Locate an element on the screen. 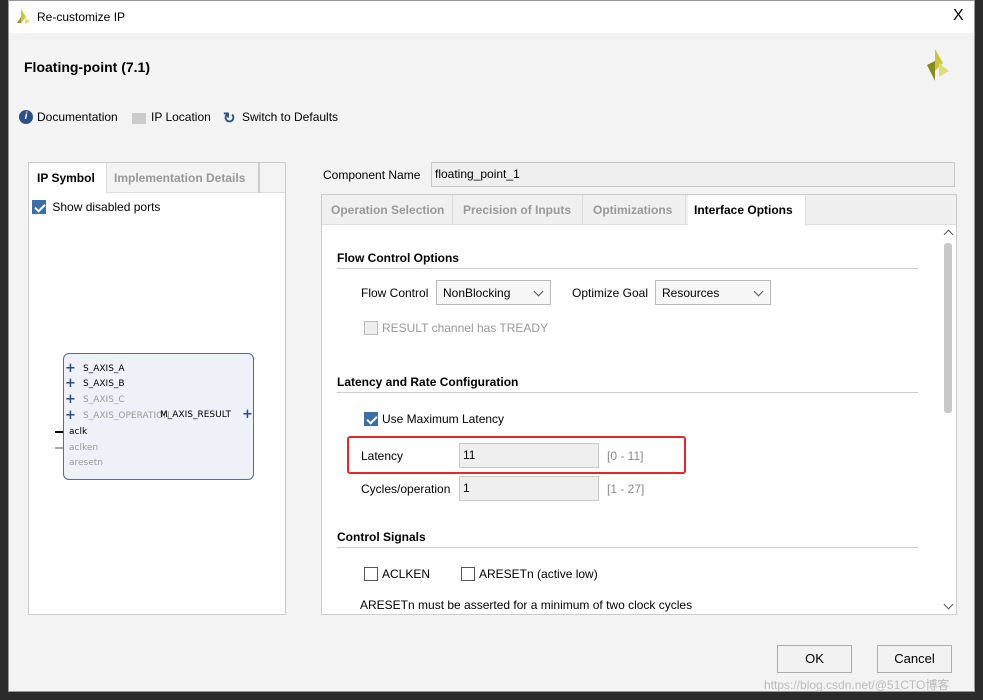  watermark: https://blog.csdn.net/@51CTO博客 is located at coordinates (857, 685).